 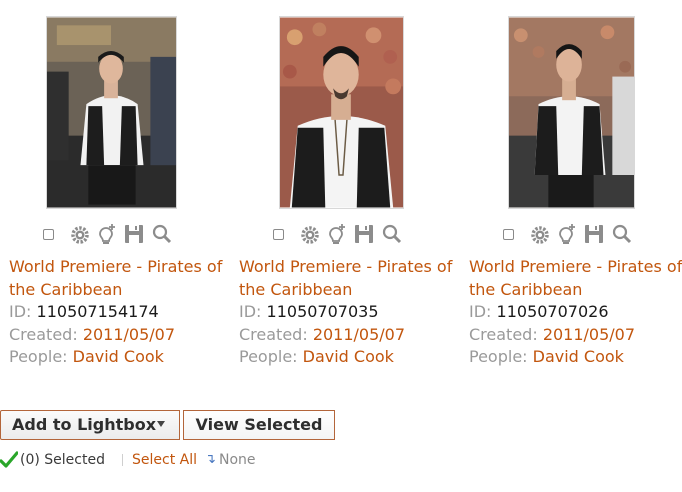 What do you see at coordinates (237, 460) in the screenshot?
I see `select-none-link: None` at bounding box center [237, 460].